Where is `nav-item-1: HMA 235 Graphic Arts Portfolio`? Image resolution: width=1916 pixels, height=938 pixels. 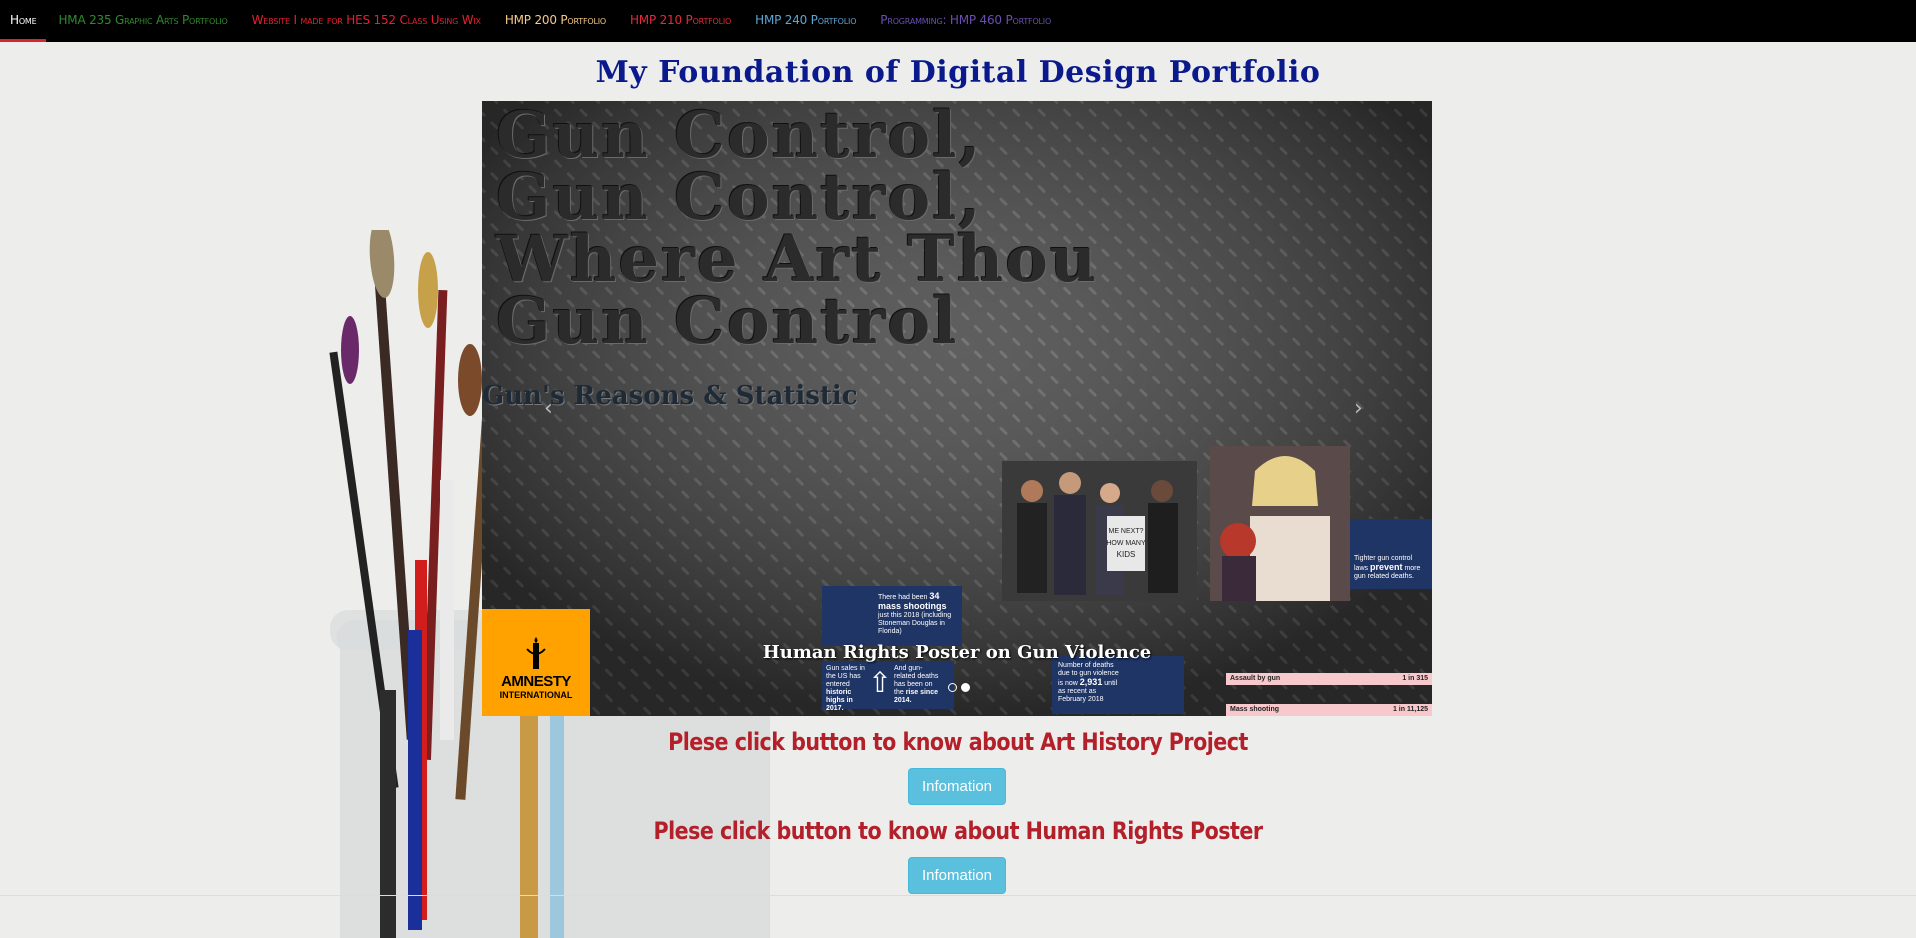
nav-item-1: HMA 235 Graphic Arts Portfolio is located at coordinates (142, 21).